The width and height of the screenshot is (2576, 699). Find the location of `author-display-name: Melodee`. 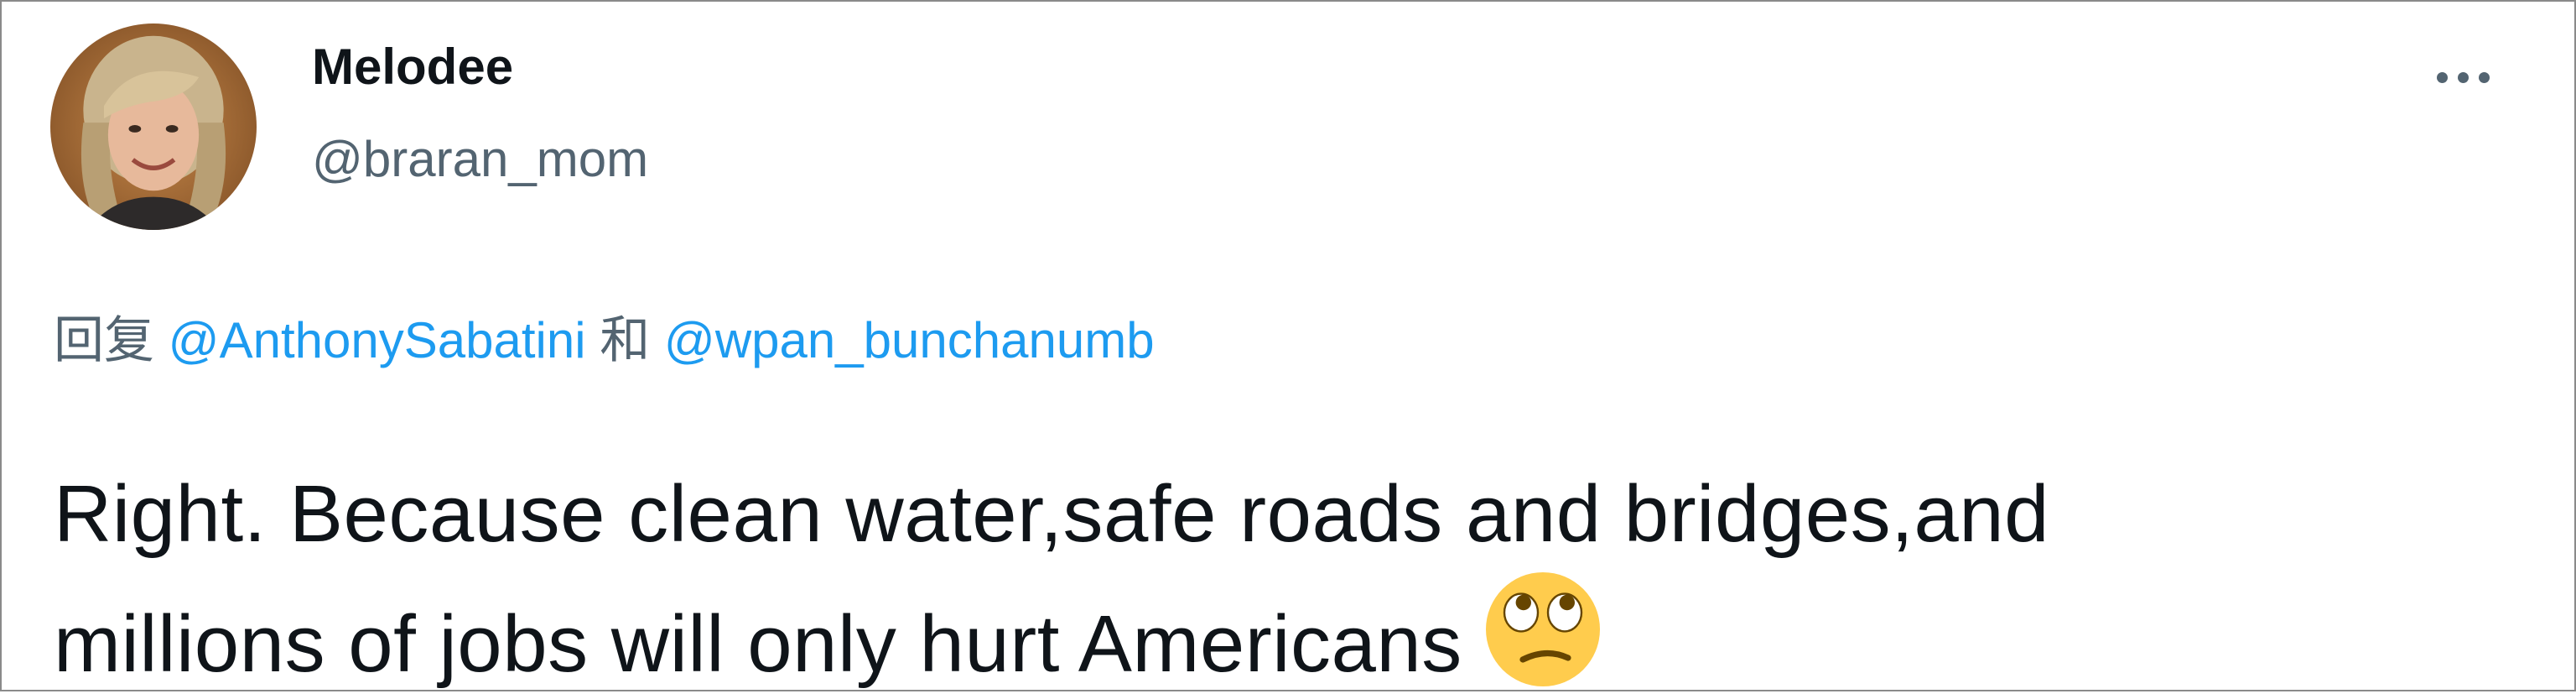

author-display-name: Melodee is located at coordinates (412, 67).